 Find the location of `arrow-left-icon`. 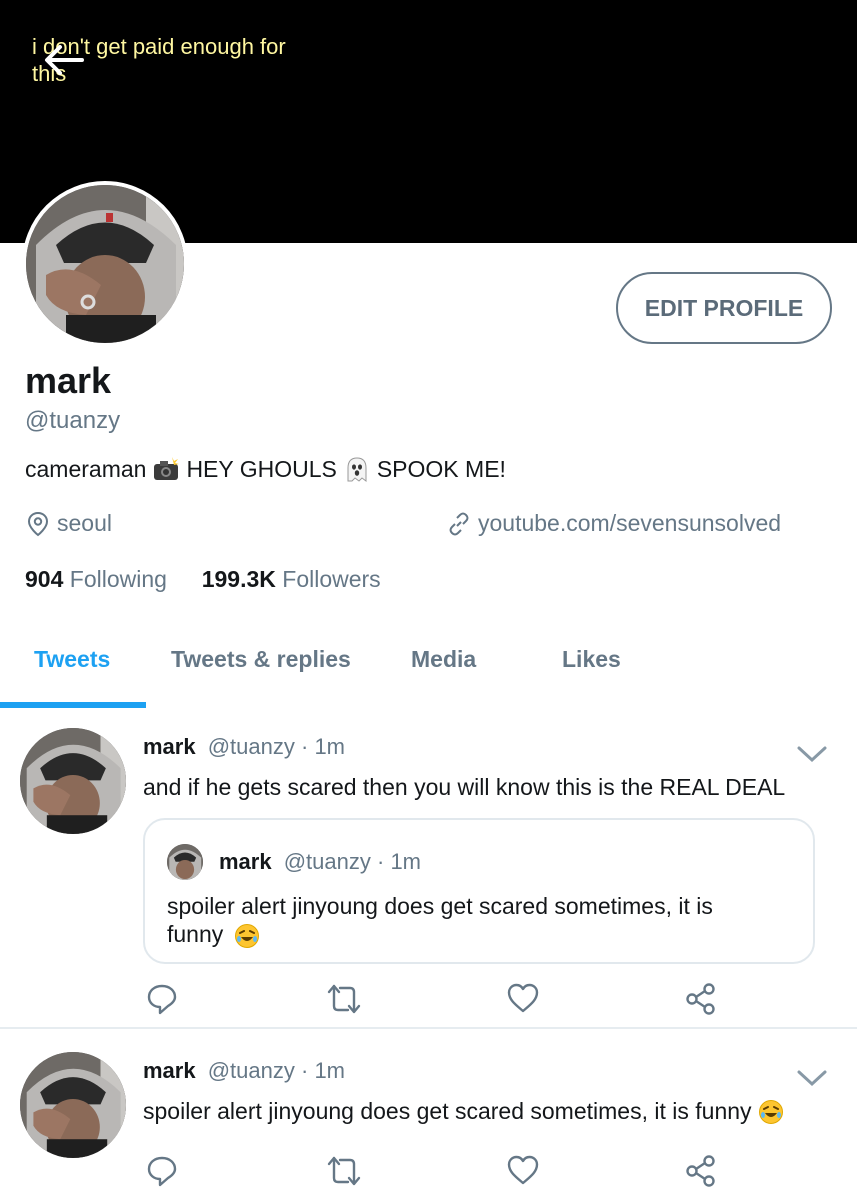

arrow-left-icon is located at coordinates (64, 60).